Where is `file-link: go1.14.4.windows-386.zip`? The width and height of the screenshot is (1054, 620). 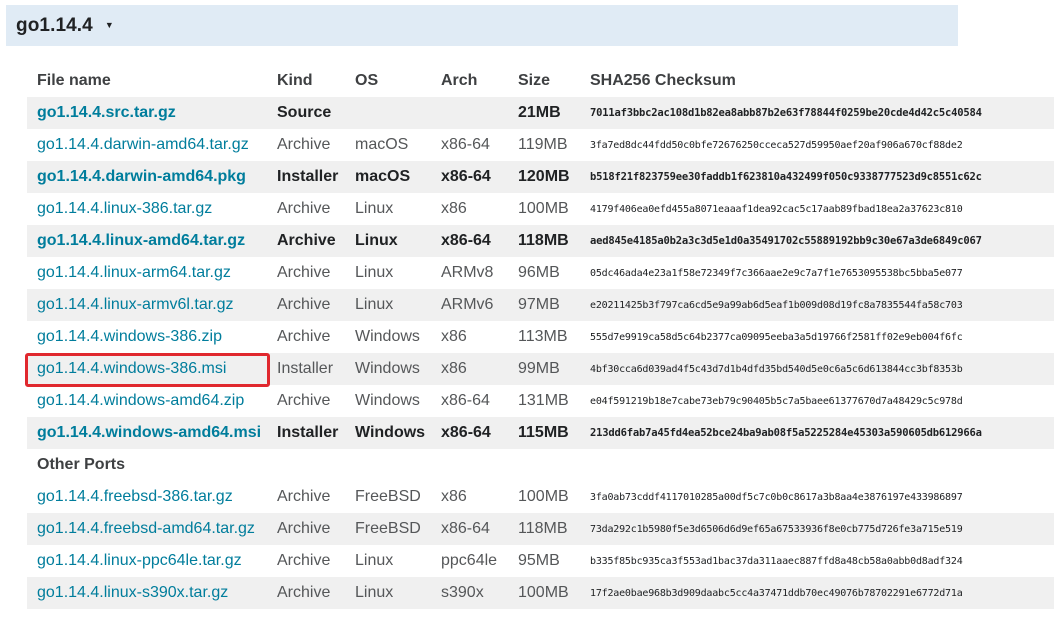
file-link: go1.14.4.windows-386.zip is located at coordinates (129, 336).